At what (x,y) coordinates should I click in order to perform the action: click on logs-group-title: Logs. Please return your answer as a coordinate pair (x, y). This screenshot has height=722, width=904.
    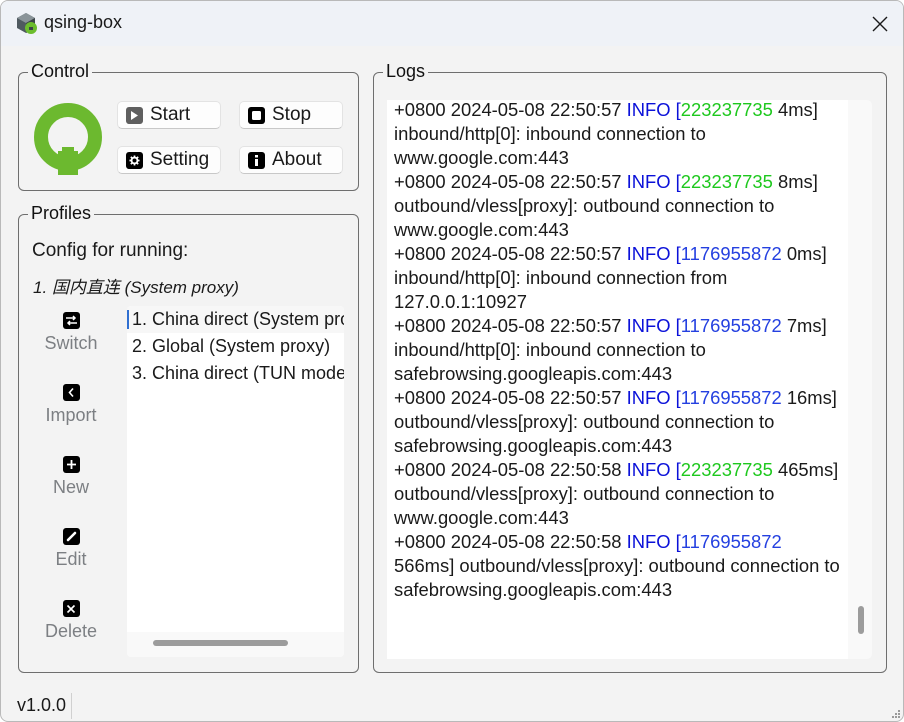
    Looking at the image, I should click on (406, 71).